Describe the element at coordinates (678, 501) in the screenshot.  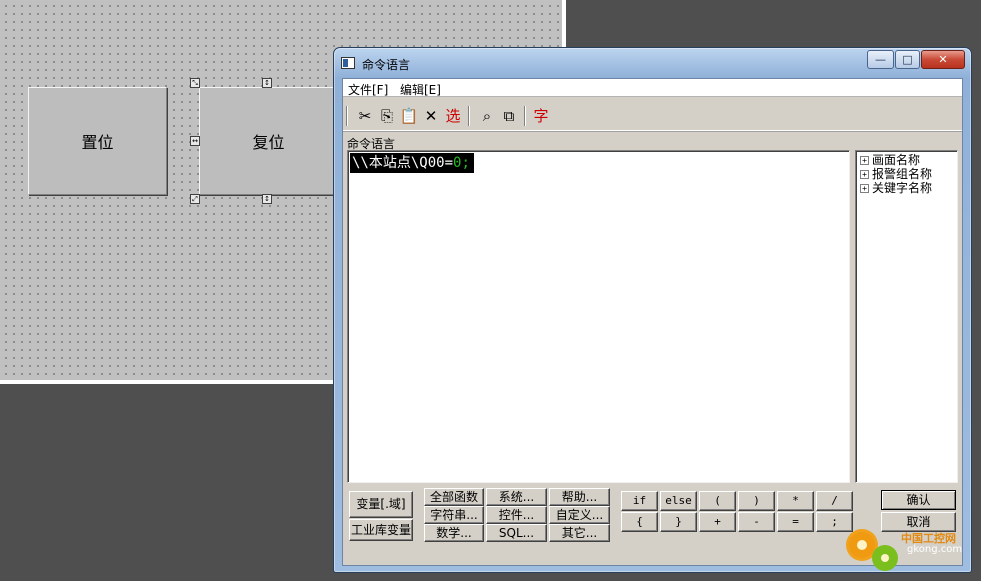
I see `keyword-else-button: else` at that location.